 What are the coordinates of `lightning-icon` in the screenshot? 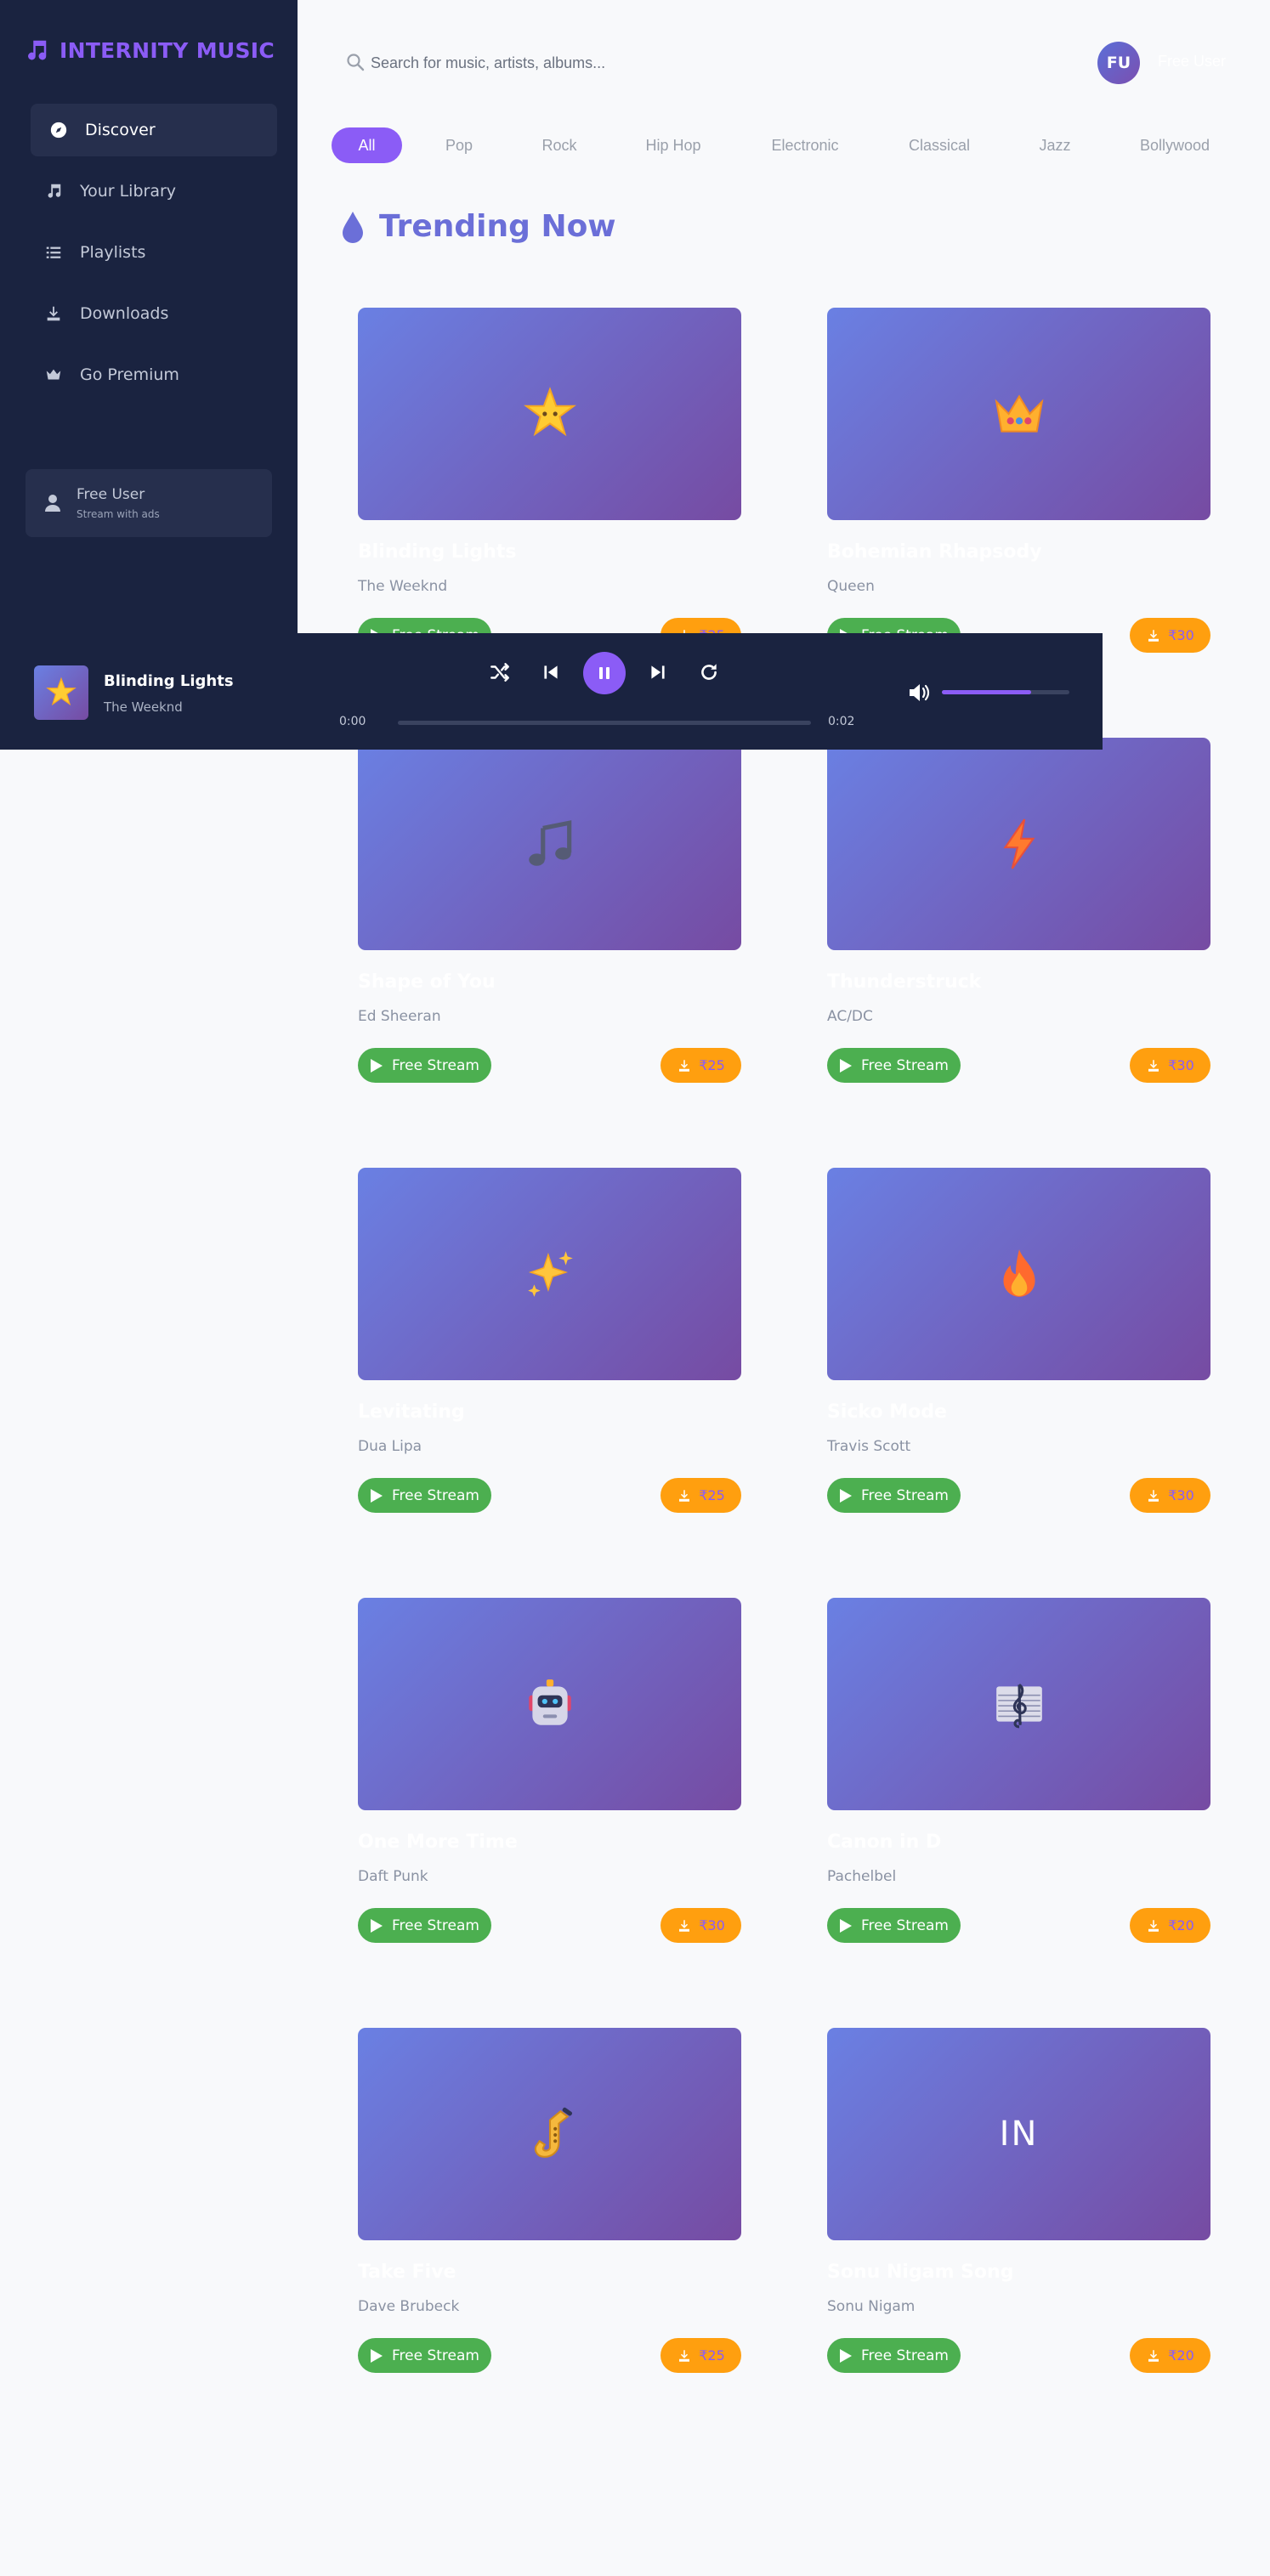 It's located at (1019, 843).